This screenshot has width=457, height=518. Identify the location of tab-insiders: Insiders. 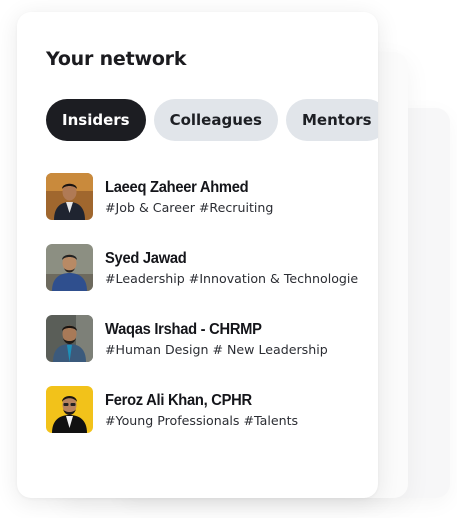
(96, 120).